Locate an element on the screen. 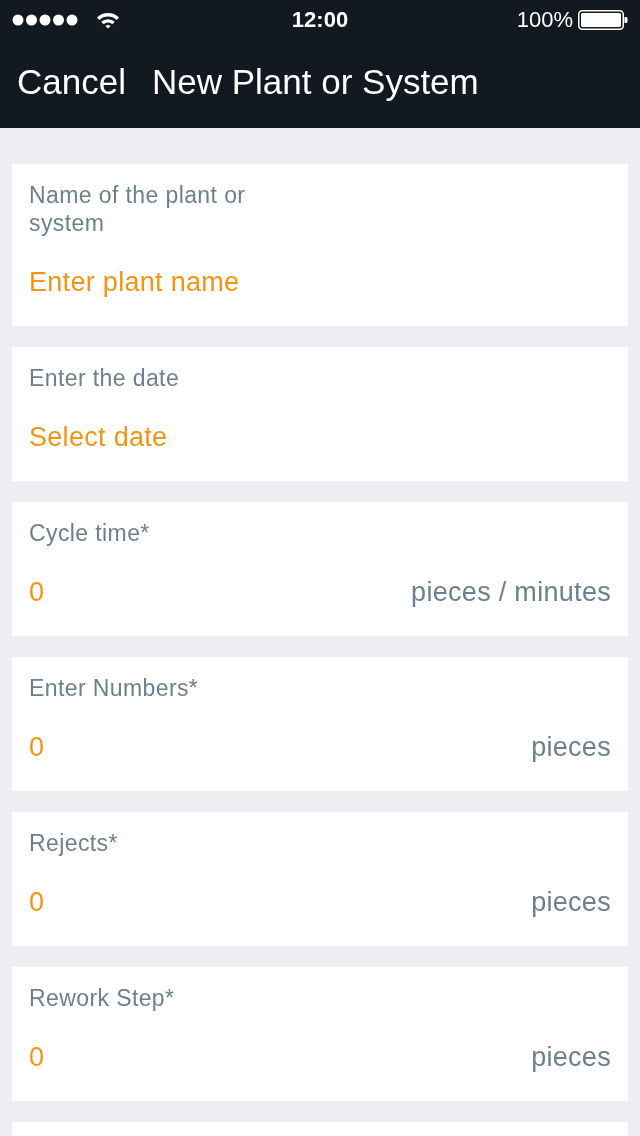 This screenshot has width=640, height=1136. field-label: Cycle time* is located at coordinates (90, 533).